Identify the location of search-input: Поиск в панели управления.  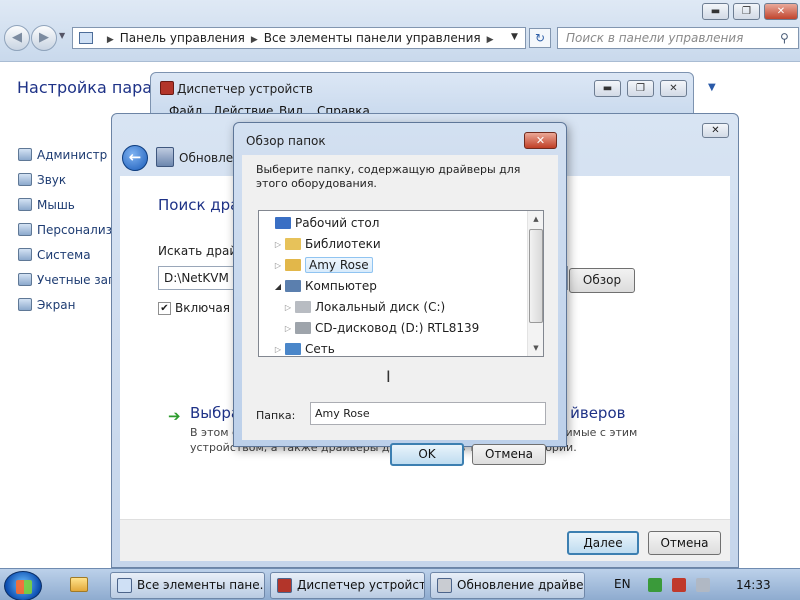
(678, 38).